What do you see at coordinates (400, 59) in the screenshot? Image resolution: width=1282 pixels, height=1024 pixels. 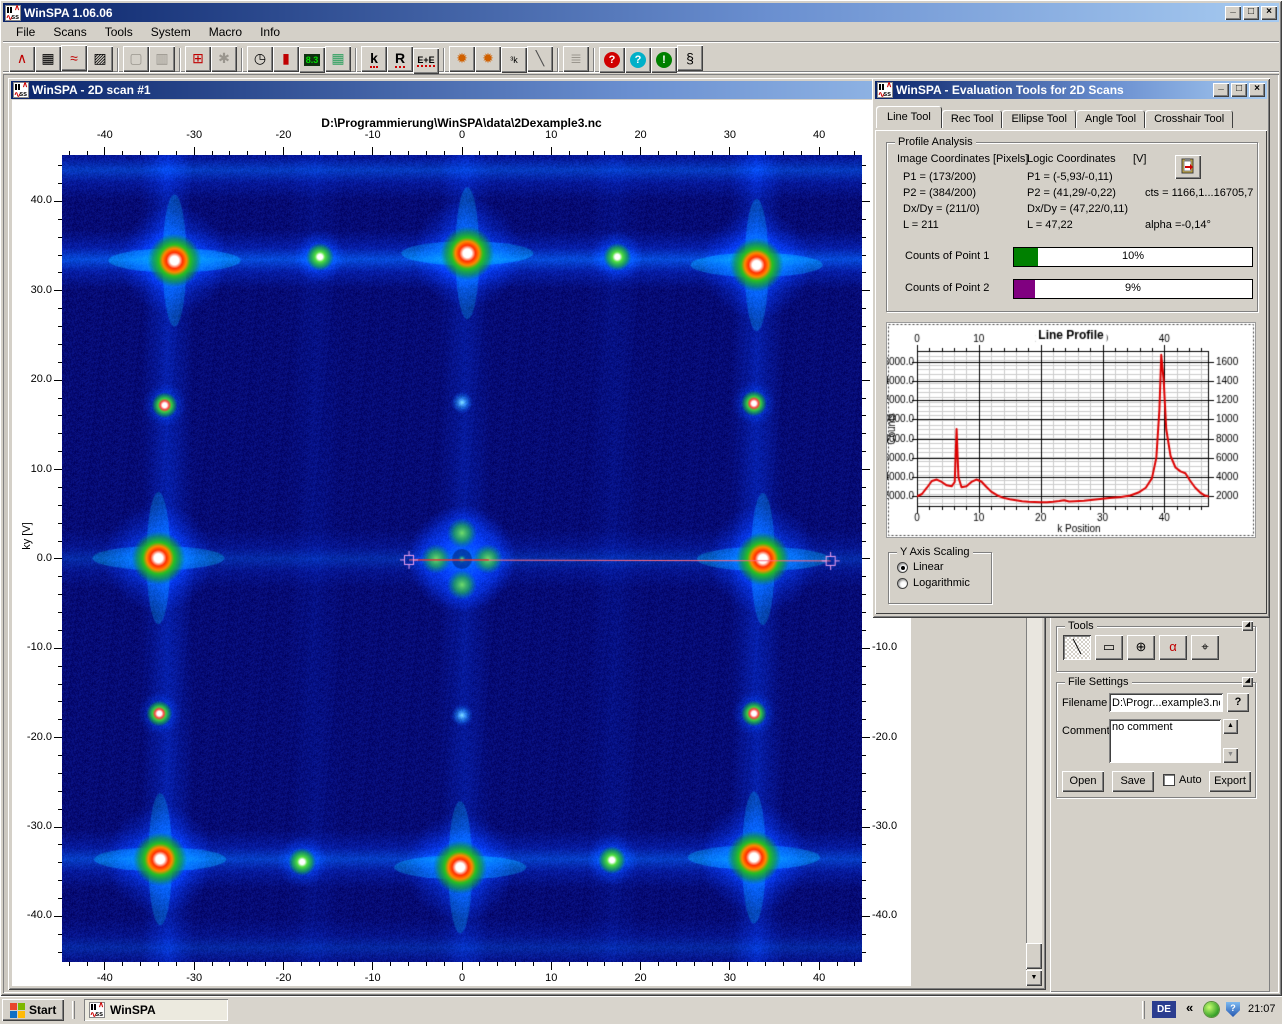 I see `r-scale-toolbar-button: R` at bounding box center [400, 59].